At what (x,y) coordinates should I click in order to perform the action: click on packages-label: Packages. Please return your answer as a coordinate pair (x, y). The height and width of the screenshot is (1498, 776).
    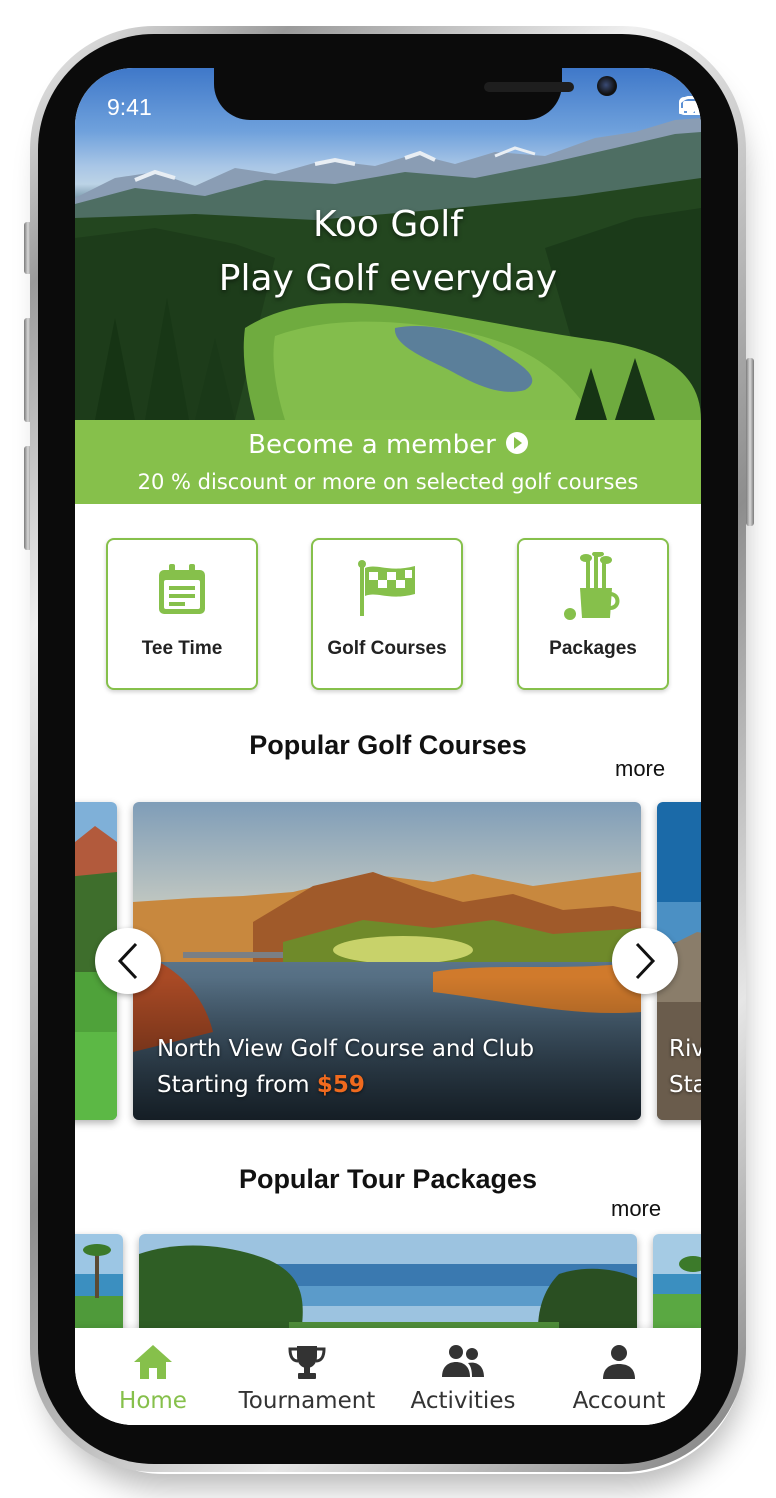
    Looking at the image, I should click on (593, 648).